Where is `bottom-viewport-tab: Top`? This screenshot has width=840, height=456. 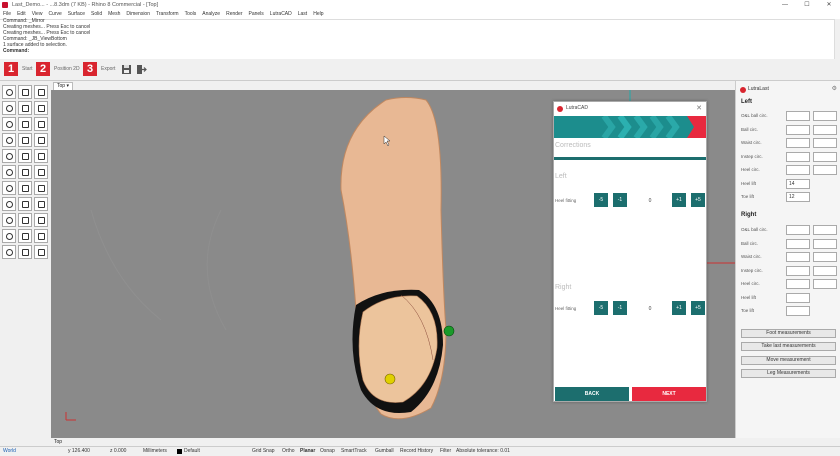
bottom-viewport-tab: Top is located at coordinates (58, 442).